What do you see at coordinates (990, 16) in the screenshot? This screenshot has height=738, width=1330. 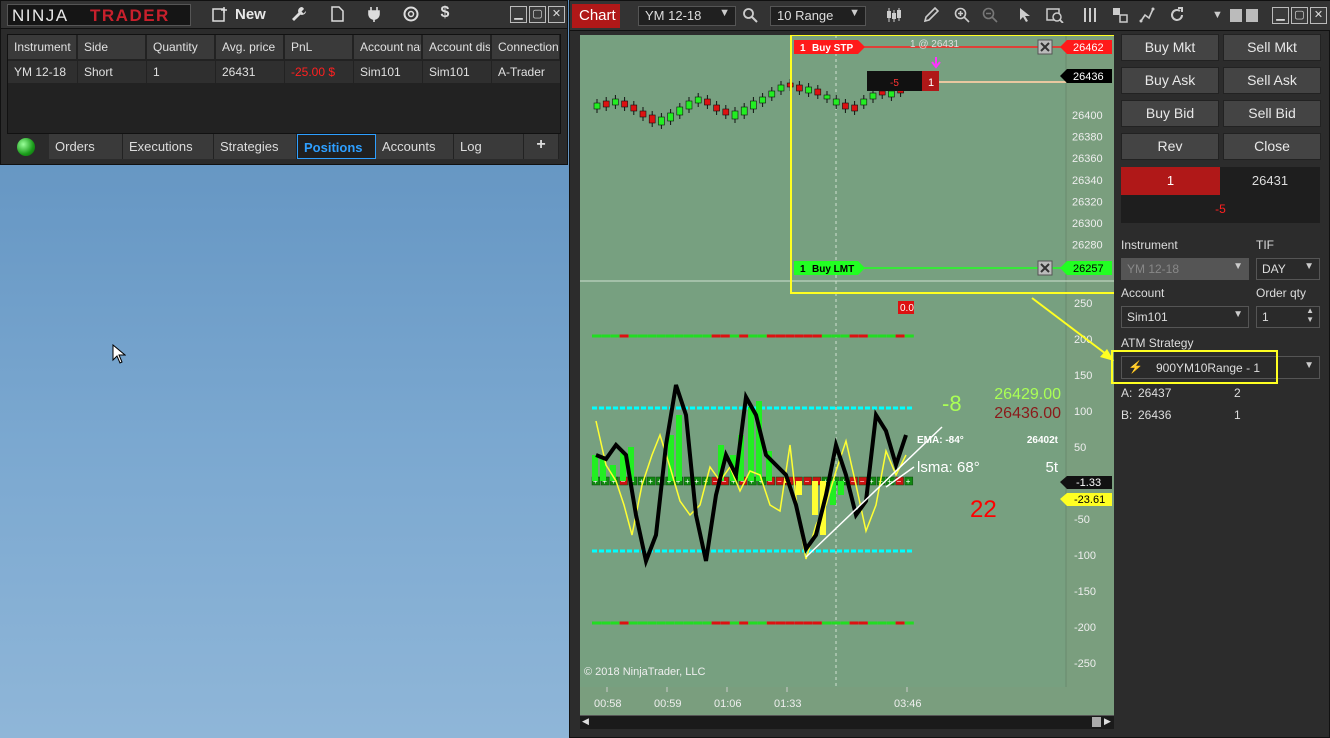 I see `zoom-out-icon` at bounding box center [990, 16].